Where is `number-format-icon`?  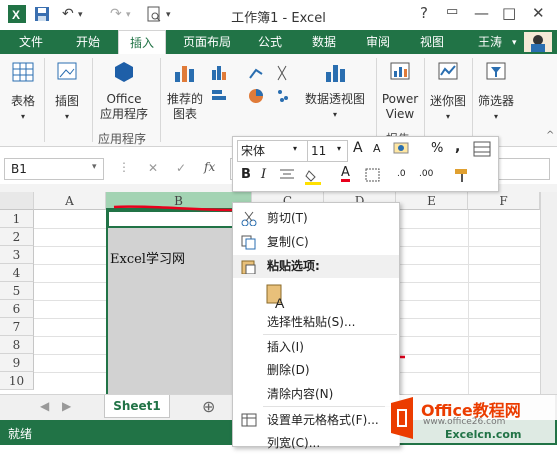
number-format-icon is located at coordinates (402, 150).